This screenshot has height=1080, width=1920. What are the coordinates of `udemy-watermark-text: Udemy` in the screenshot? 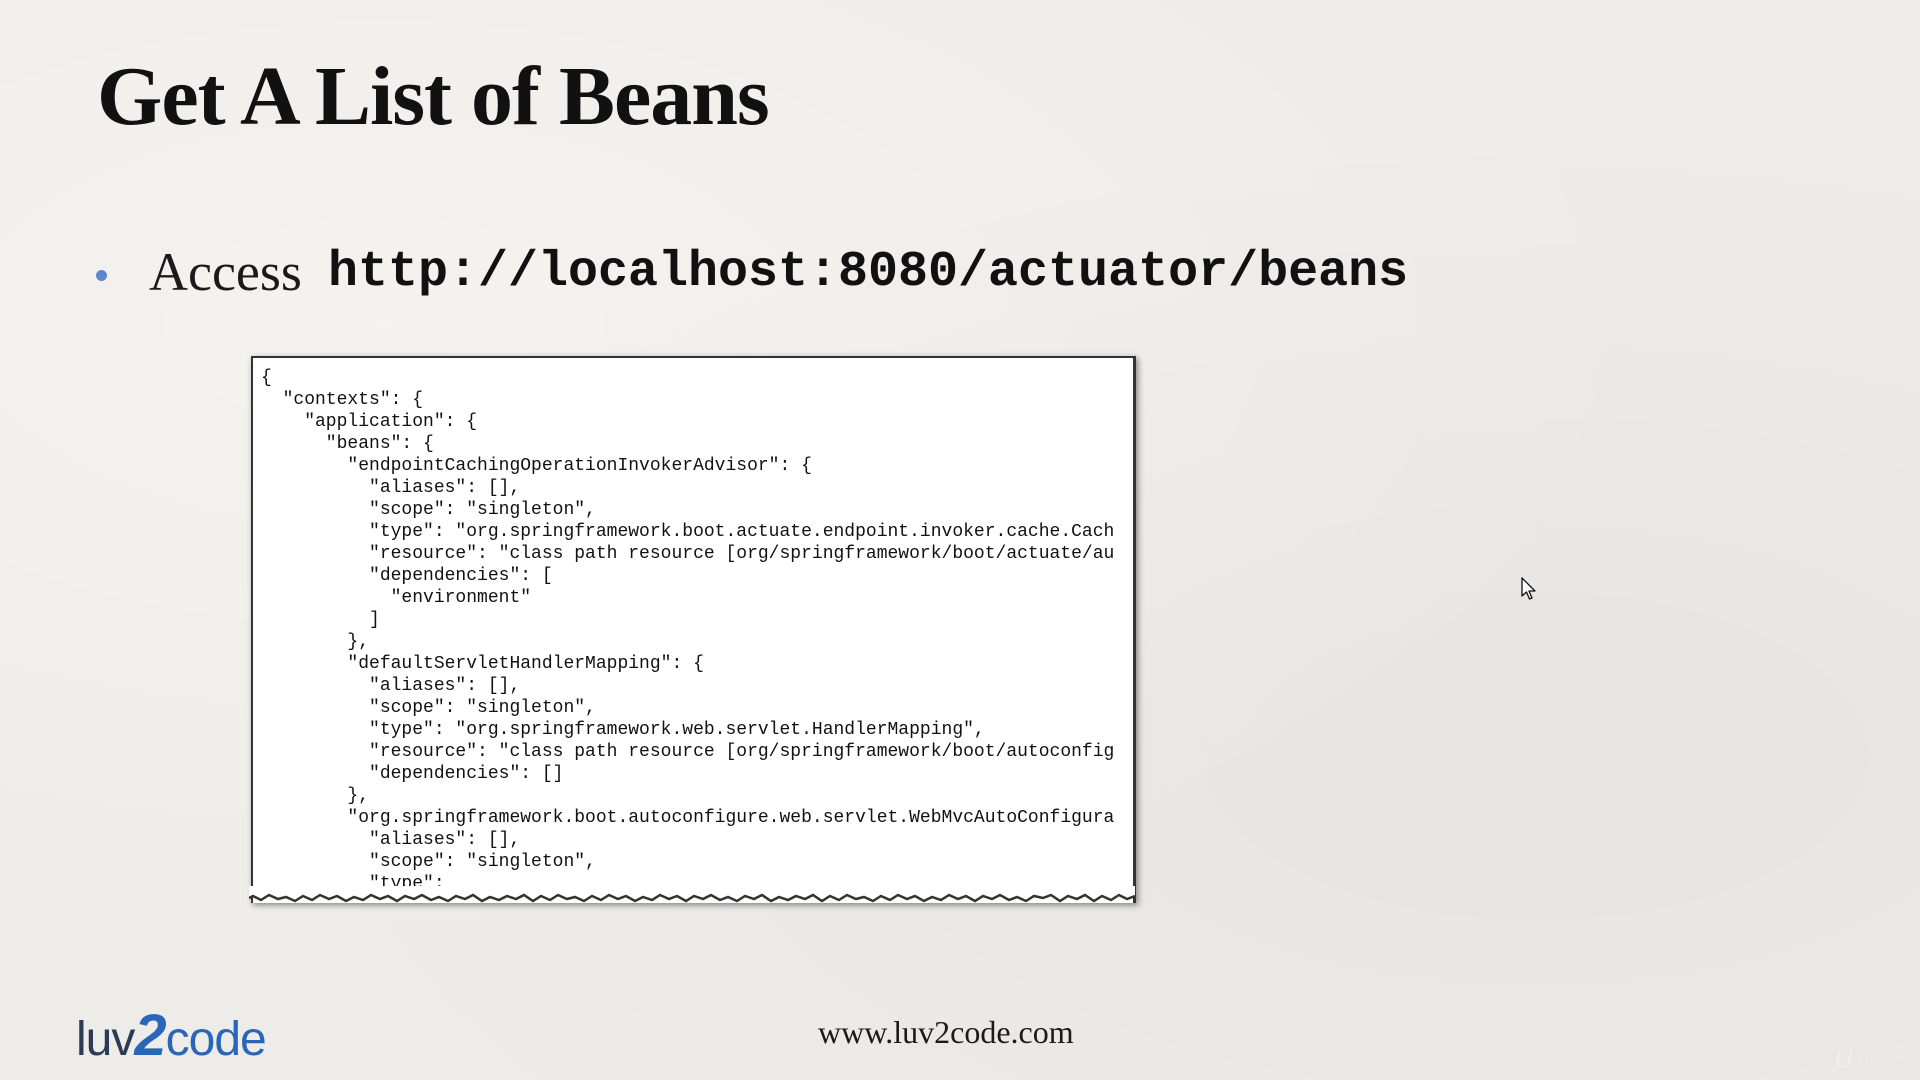 It's located at (1883, 1062).